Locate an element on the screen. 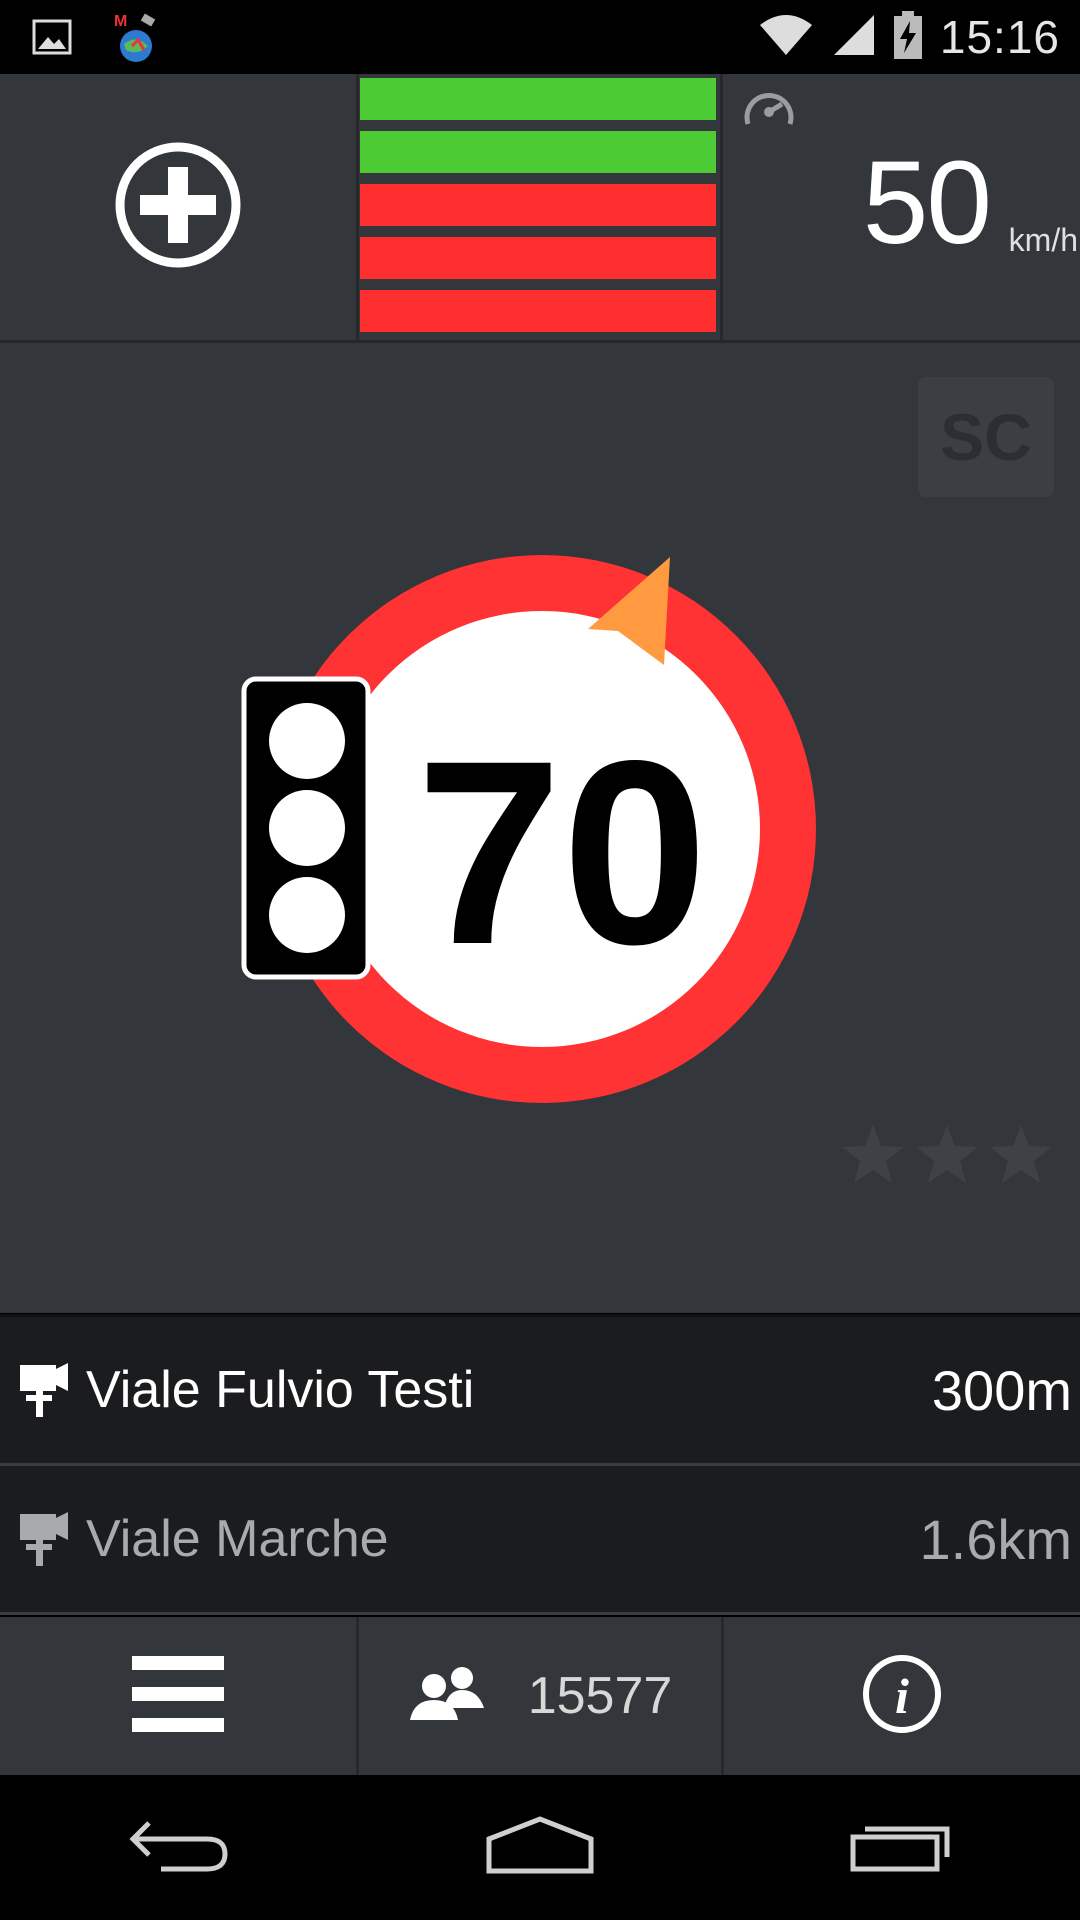 The width and height of the screenshot is (1080, 1920). system-nav-bar is located at coordinates (540, 1847).